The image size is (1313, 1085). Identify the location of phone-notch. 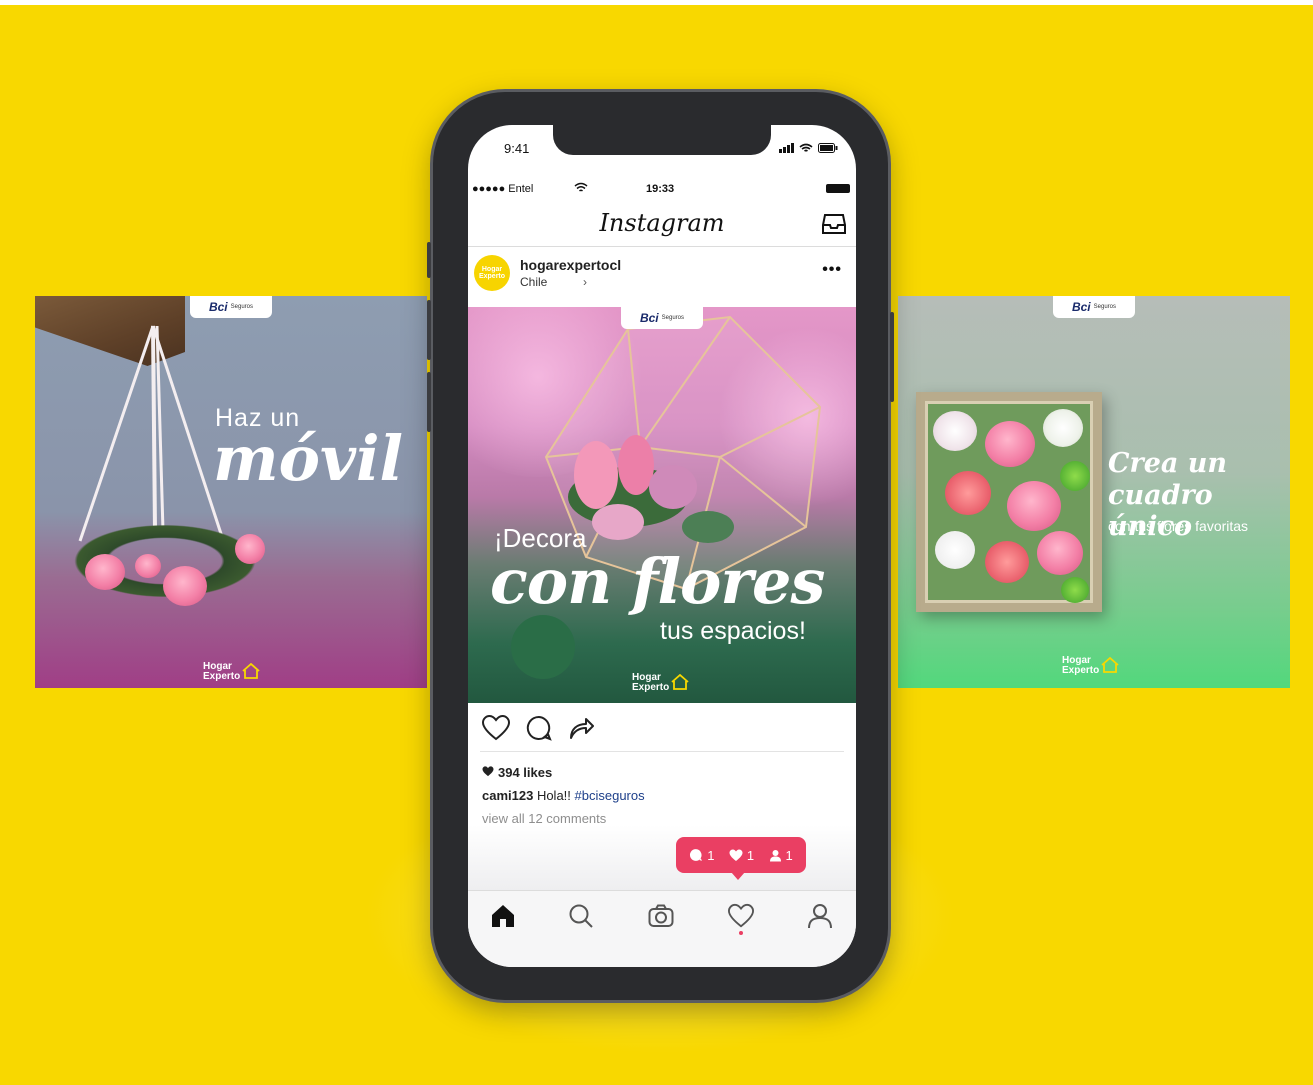
(662, 140).